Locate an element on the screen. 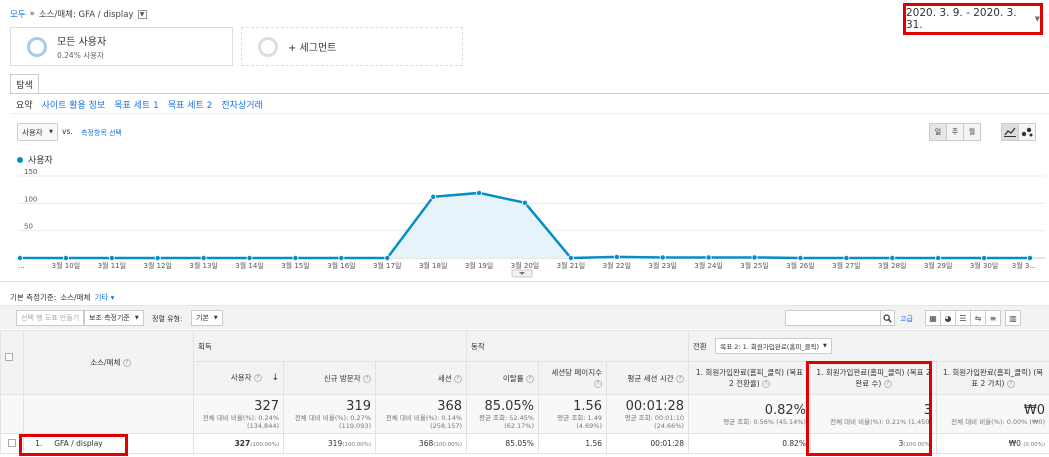 Image resolution: width=1049 pixels, height=457 pixels. column-header-bounce-rate: 이탈률 ? is located at coordinates (503, 378).